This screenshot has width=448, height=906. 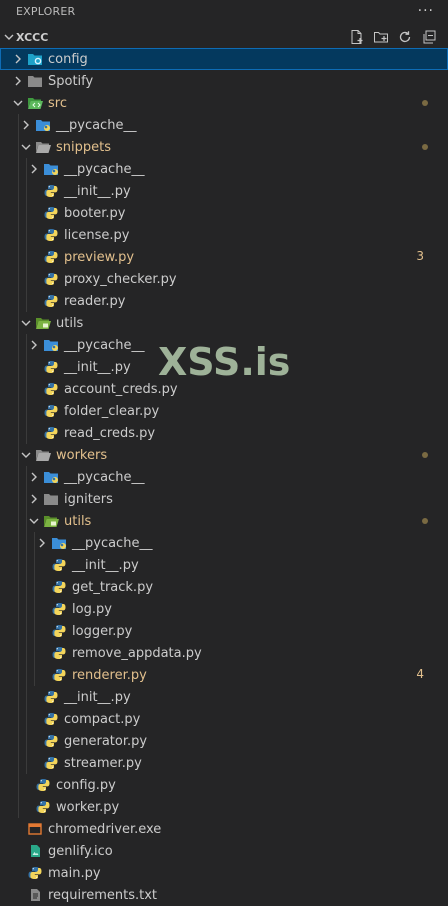 What do you see at coordinates (224, 499) in the screenshot?
I see `tree-folder-row: igniters` at bounding box center [224, 499].